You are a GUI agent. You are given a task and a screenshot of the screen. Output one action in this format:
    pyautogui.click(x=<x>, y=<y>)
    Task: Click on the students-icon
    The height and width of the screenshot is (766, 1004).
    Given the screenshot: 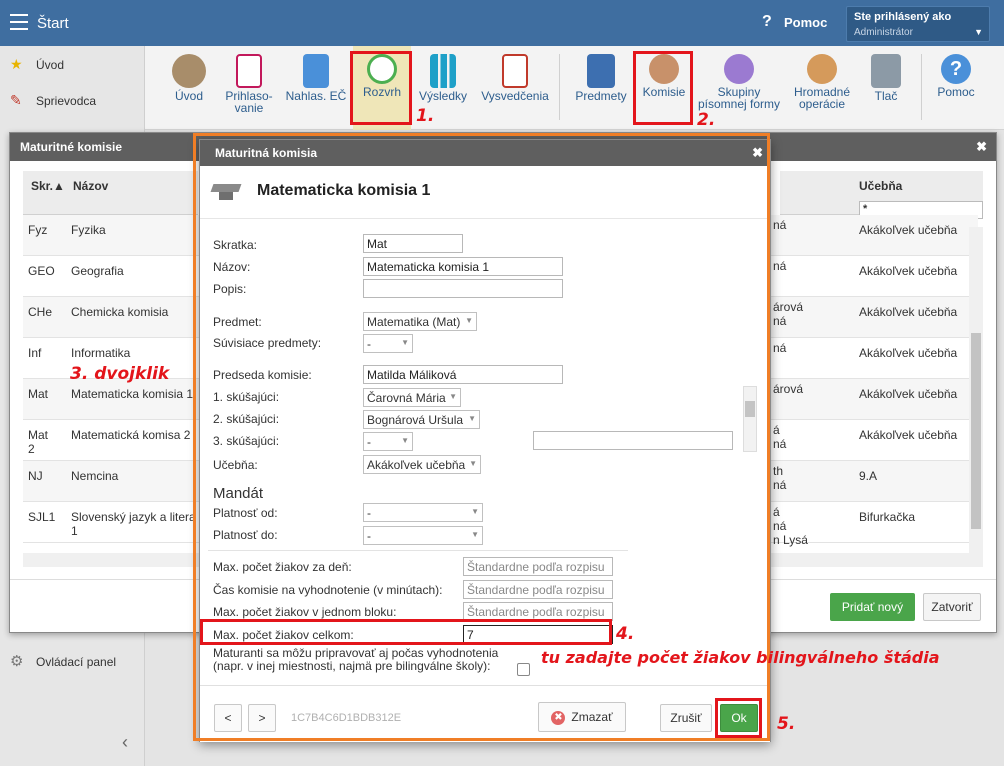 What is the action you would take?
    pyautogui.click(x=189, y=71)
    